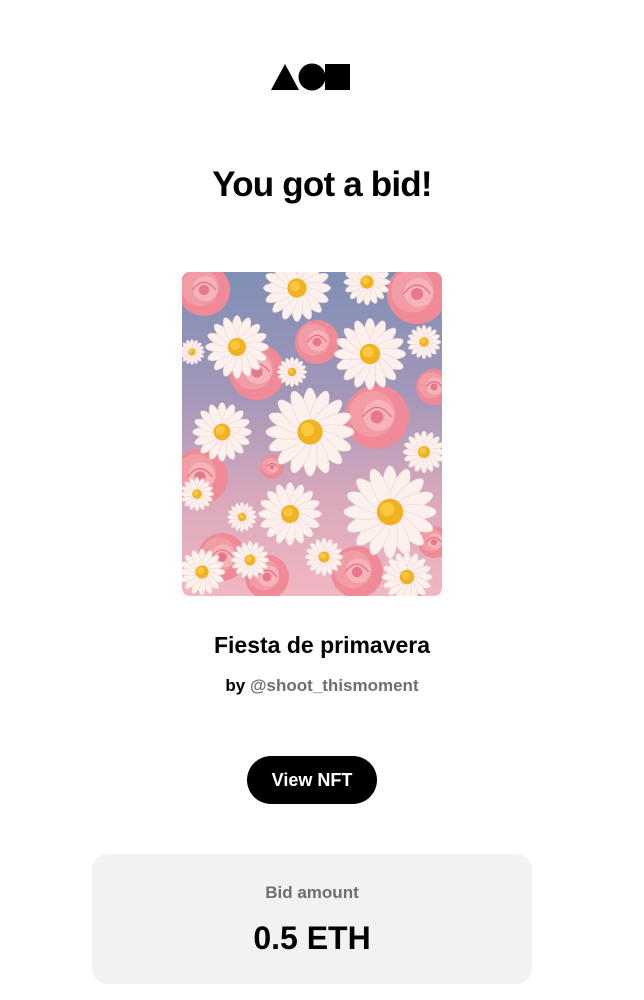 Image resolution: width=644 pixels, height=1000 pixels. Describe the element at coordinates (235, 685) in the screenshot. I see `by-label: by` at that location.